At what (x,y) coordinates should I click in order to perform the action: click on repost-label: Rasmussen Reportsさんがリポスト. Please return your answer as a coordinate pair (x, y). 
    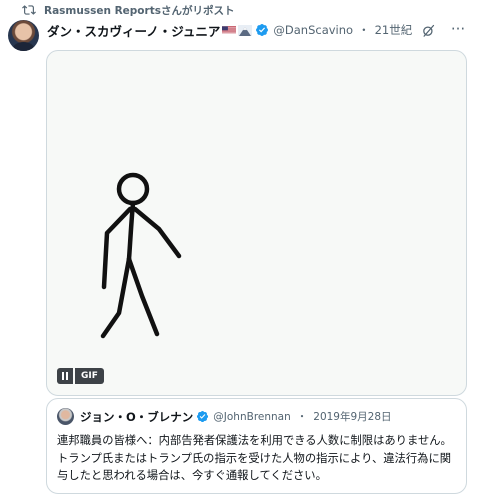
    Looking at the image, I should click on (139, 10).